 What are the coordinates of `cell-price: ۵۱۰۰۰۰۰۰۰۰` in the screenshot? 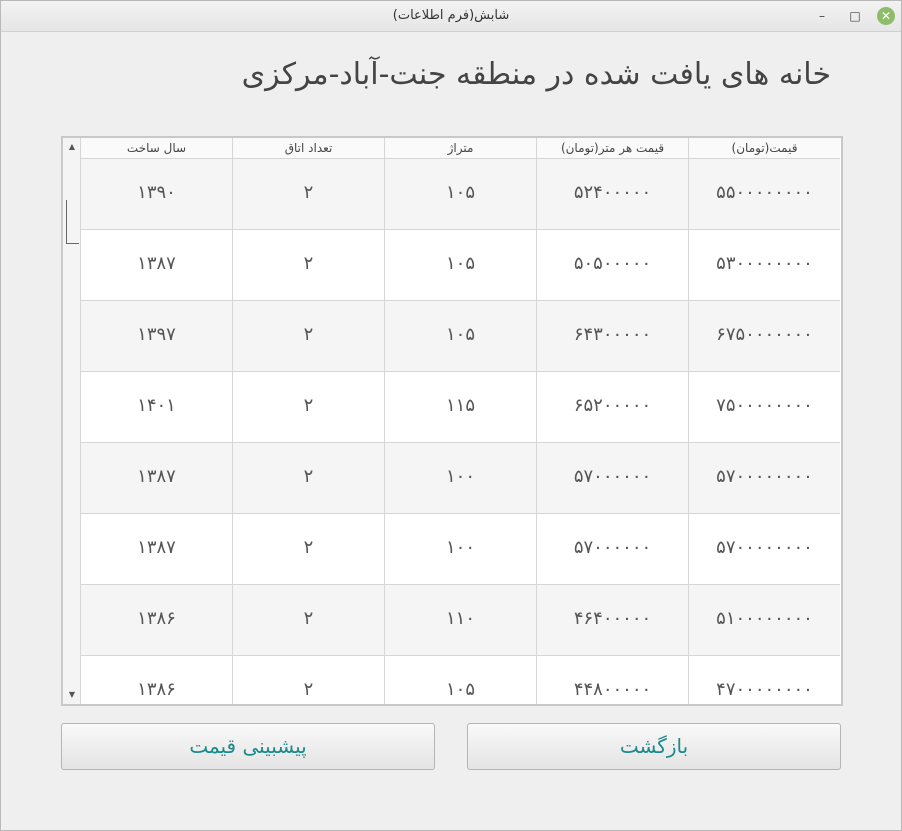 It's located at (764, 620).